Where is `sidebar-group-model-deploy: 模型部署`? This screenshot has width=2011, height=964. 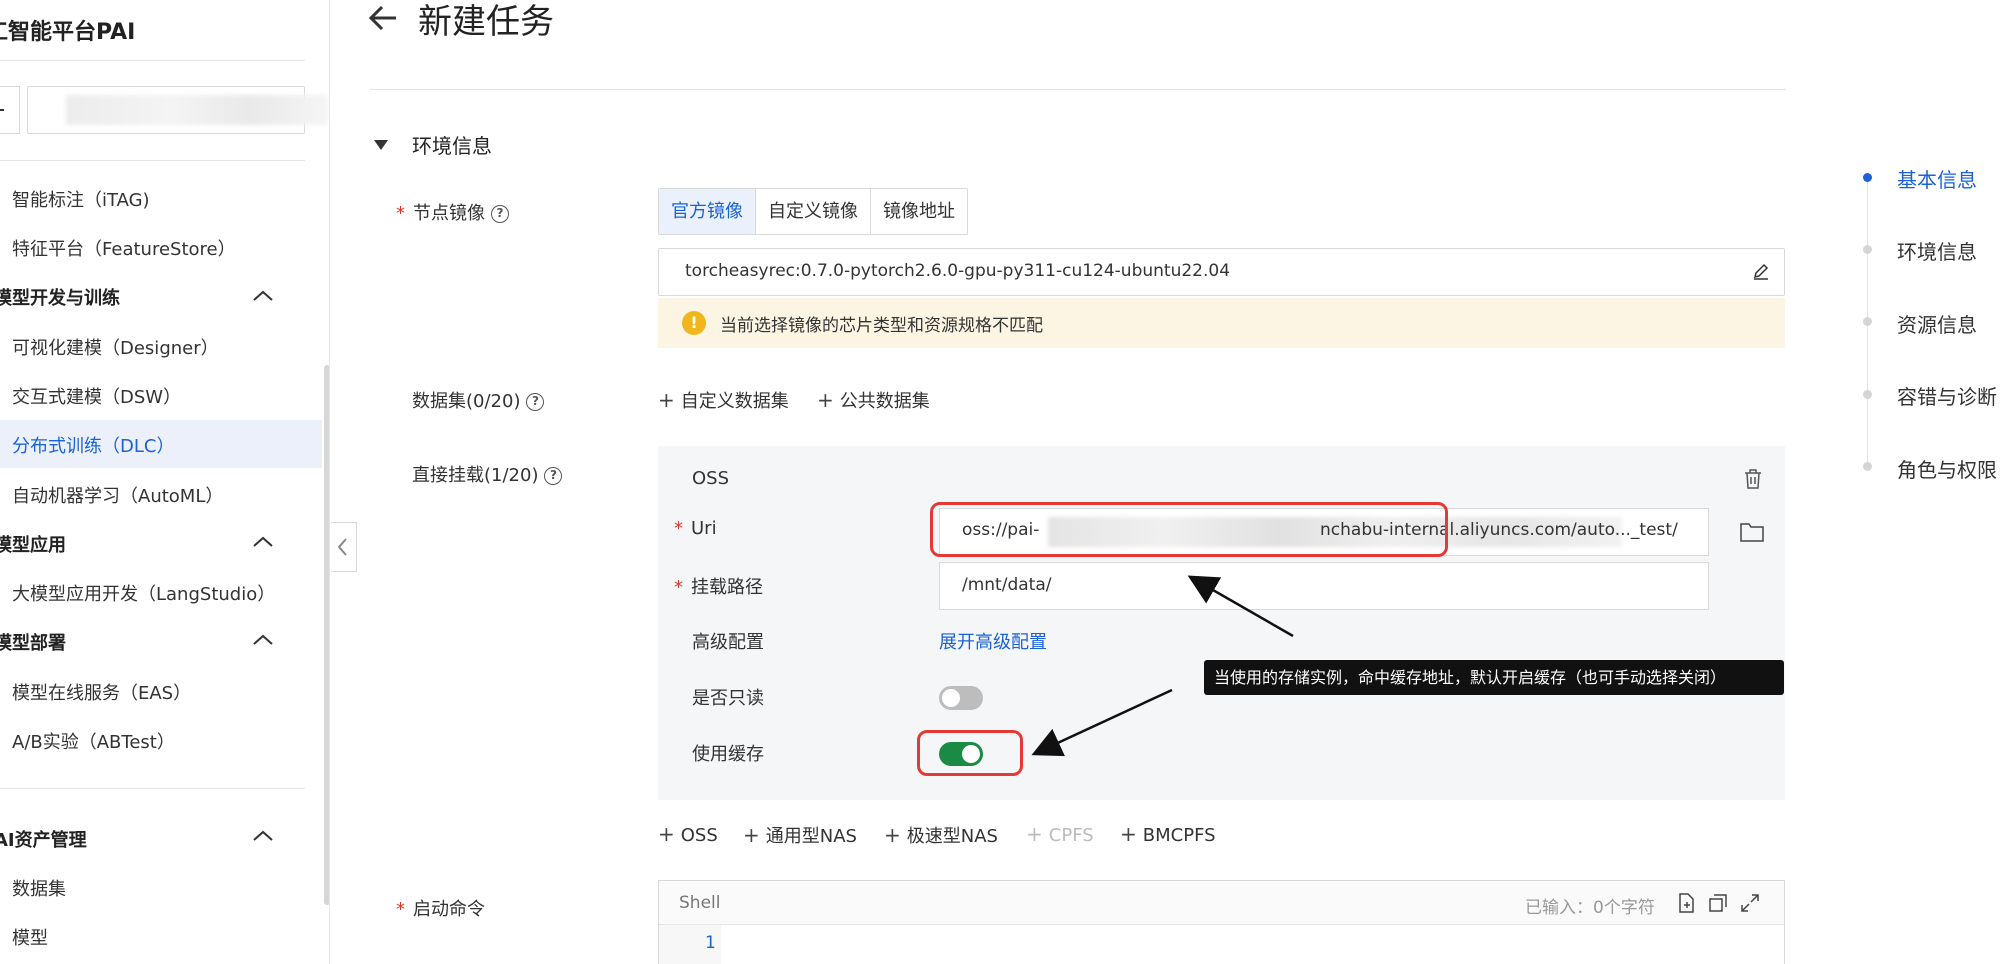 sidebar-group-model-deploy: 模型部署 is located at coordinates (33, 642).